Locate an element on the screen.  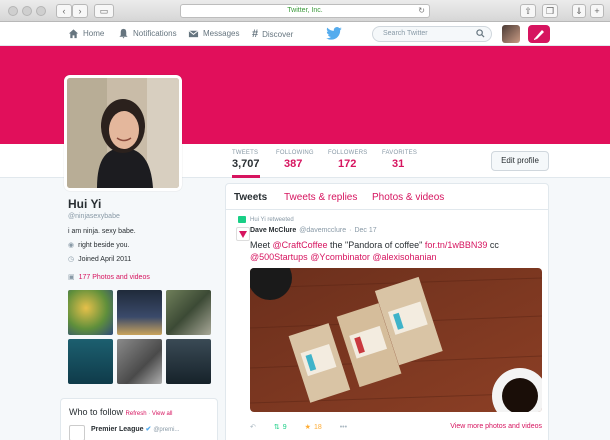
reply-button: ↶ is located at coordinates (253, 427).